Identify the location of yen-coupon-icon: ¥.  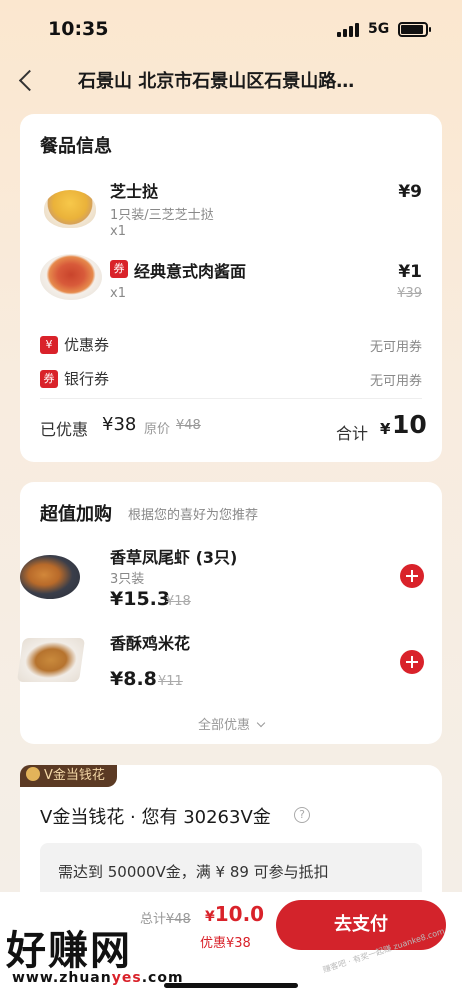
(49, 345).